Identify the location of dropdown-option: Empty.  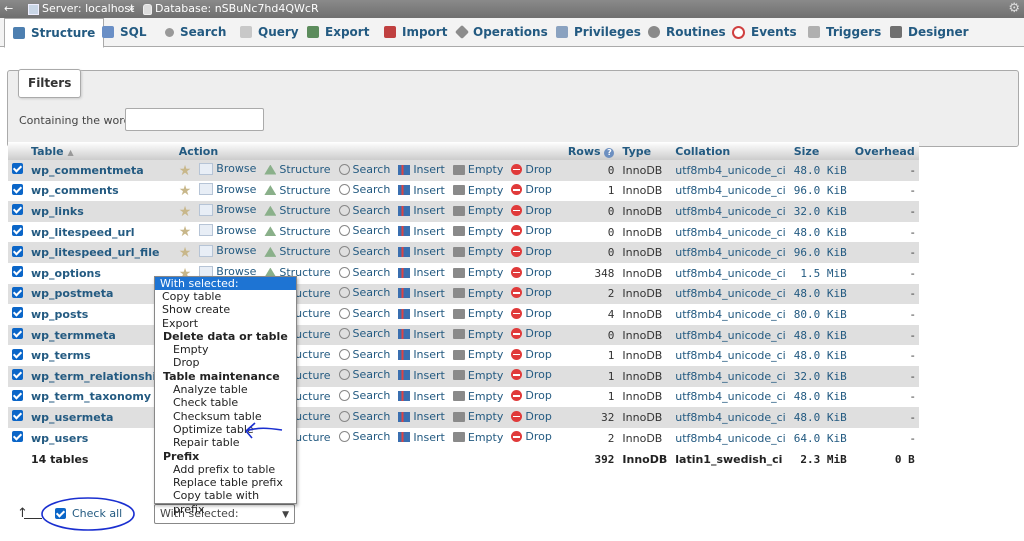
(225, 349).